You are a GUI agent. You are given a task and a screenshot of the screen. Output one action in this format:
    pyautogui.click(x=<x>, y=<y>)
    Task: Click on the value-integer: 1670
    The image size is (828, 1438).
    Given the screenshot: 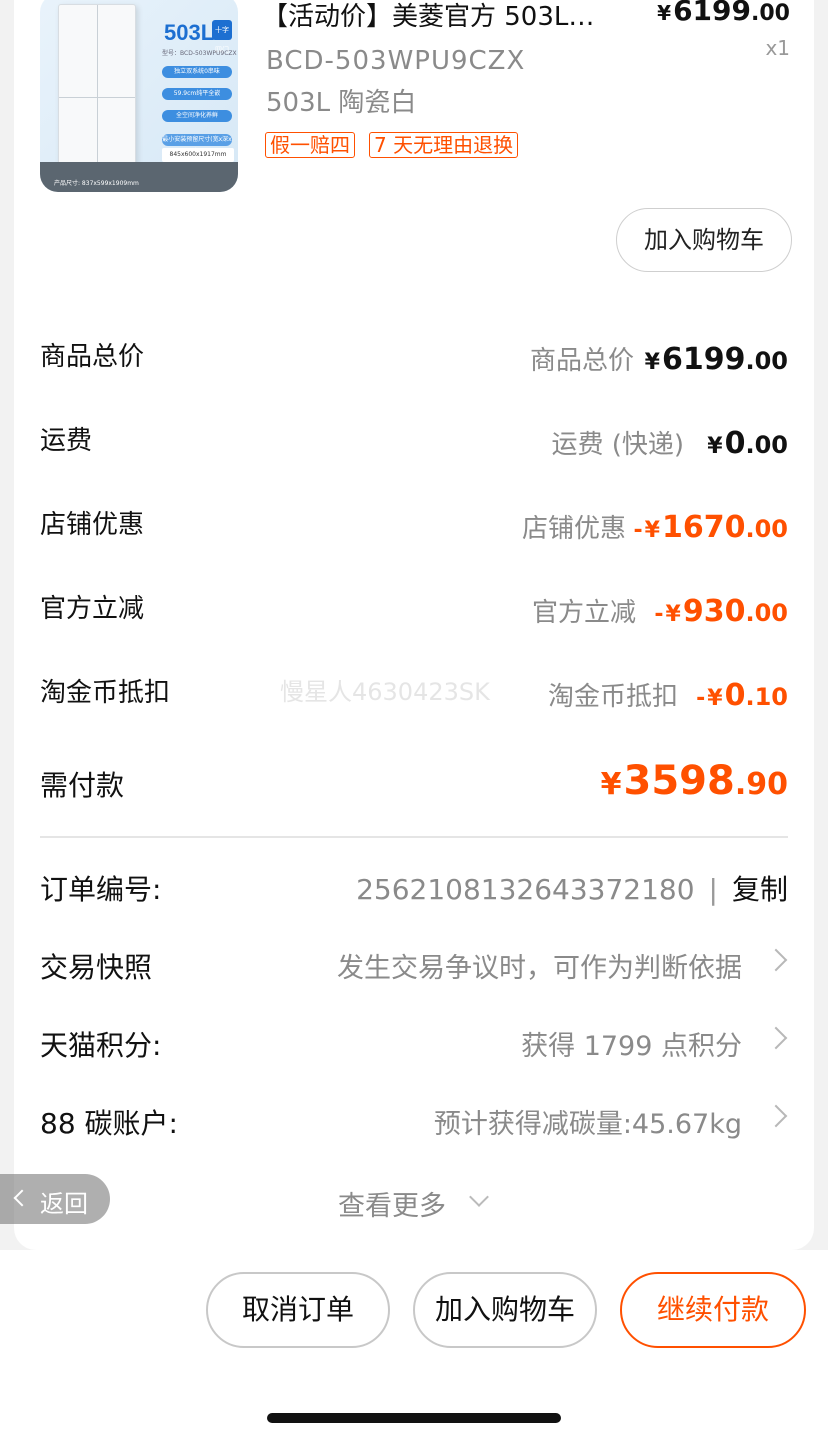 What is the action you would take?
    pyautogui.click(x=703, y=527)
    